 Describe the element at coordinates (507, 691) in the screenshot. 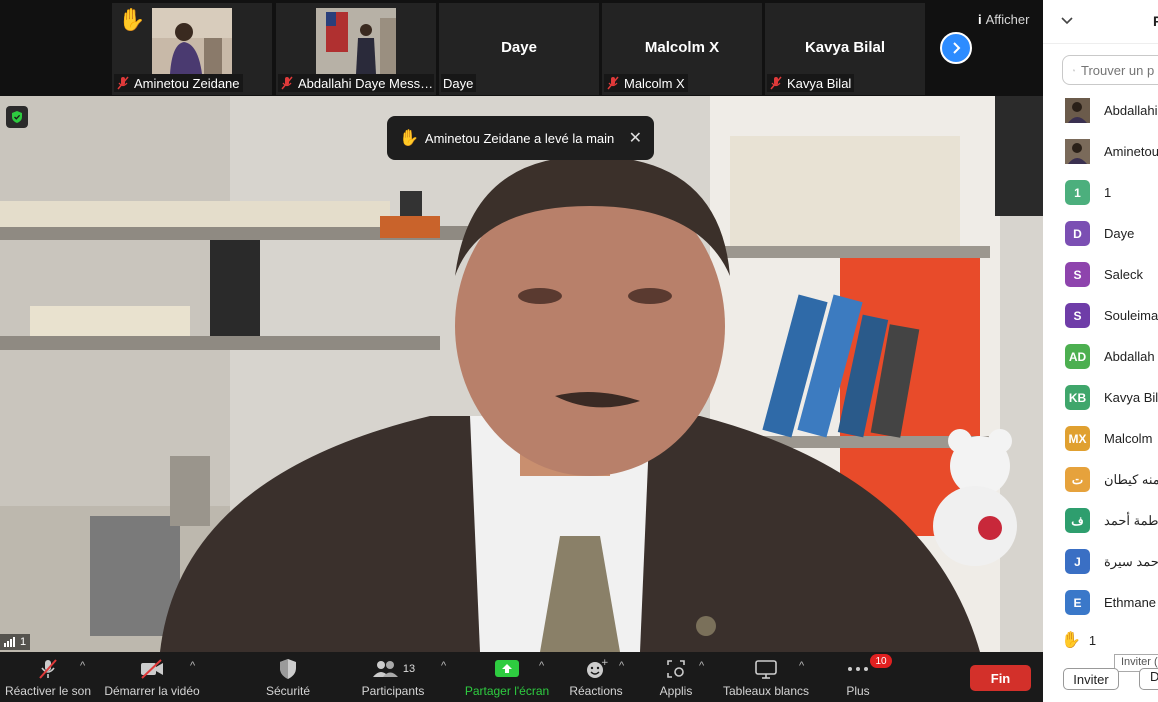

I see `share-screen-label: Partager l'écran` at that location.